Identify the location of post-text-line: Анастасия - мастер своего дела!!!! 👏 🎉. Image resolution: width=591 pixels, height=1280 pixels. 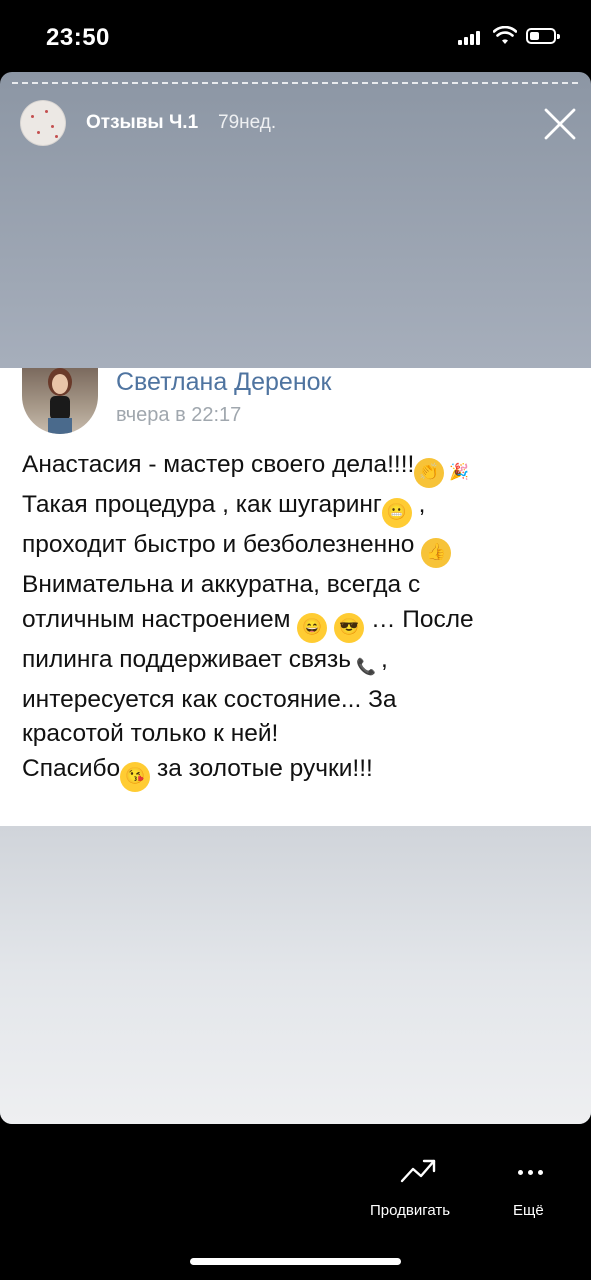
(302, 468).